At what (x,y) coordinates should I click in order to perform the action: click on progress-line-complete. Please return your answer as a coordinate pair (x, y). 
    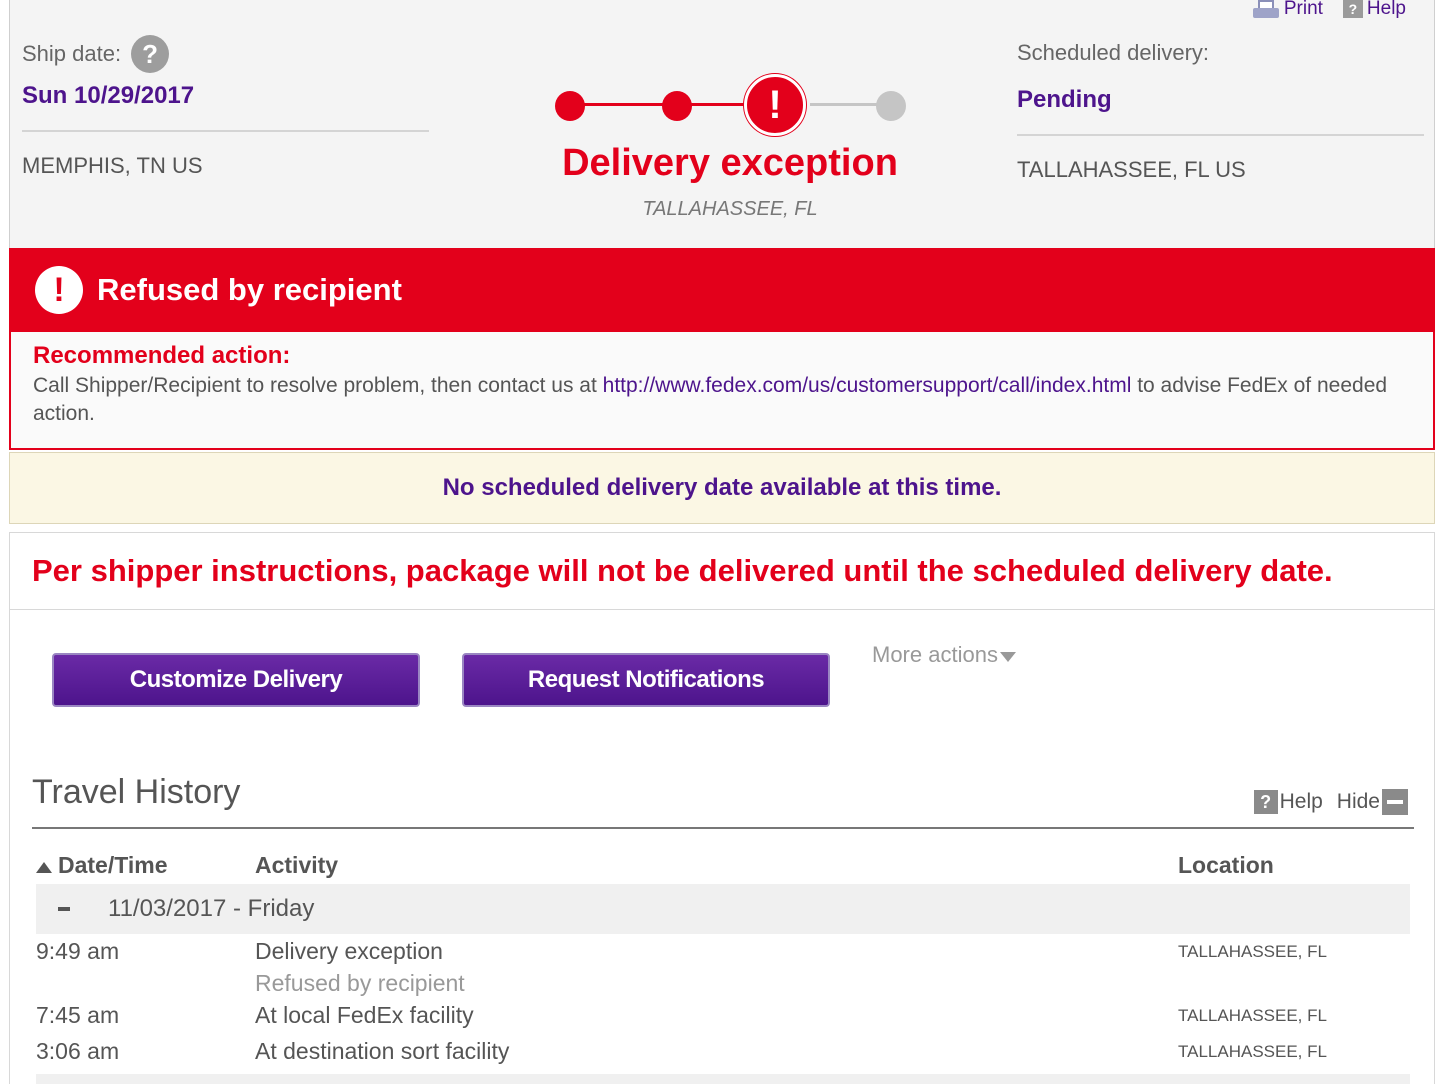
    Looking at the image, I should click on (660, 104).